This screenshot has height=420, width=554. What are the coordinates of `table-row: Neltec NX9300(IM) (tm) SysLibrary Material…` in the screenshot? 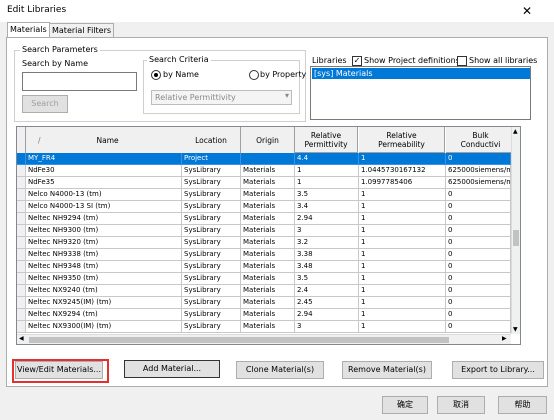 It's located at (264, 327).